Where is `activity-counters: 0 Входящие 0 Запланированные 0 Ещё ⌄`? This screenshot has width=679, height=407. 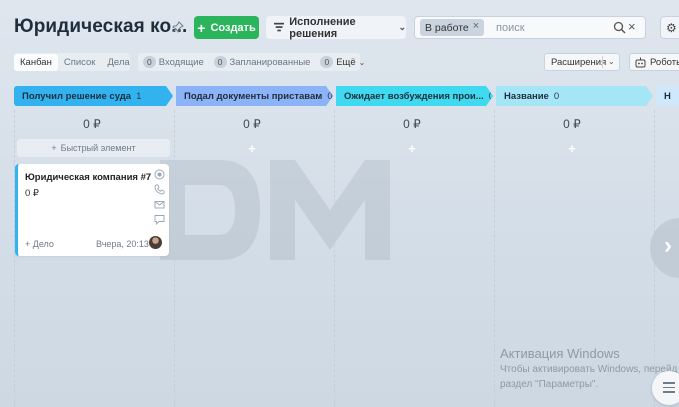 activity-counters: 0 Входящие 0 Запланированные 0 Ещё ⌄ is located at coordinates (251, 62).